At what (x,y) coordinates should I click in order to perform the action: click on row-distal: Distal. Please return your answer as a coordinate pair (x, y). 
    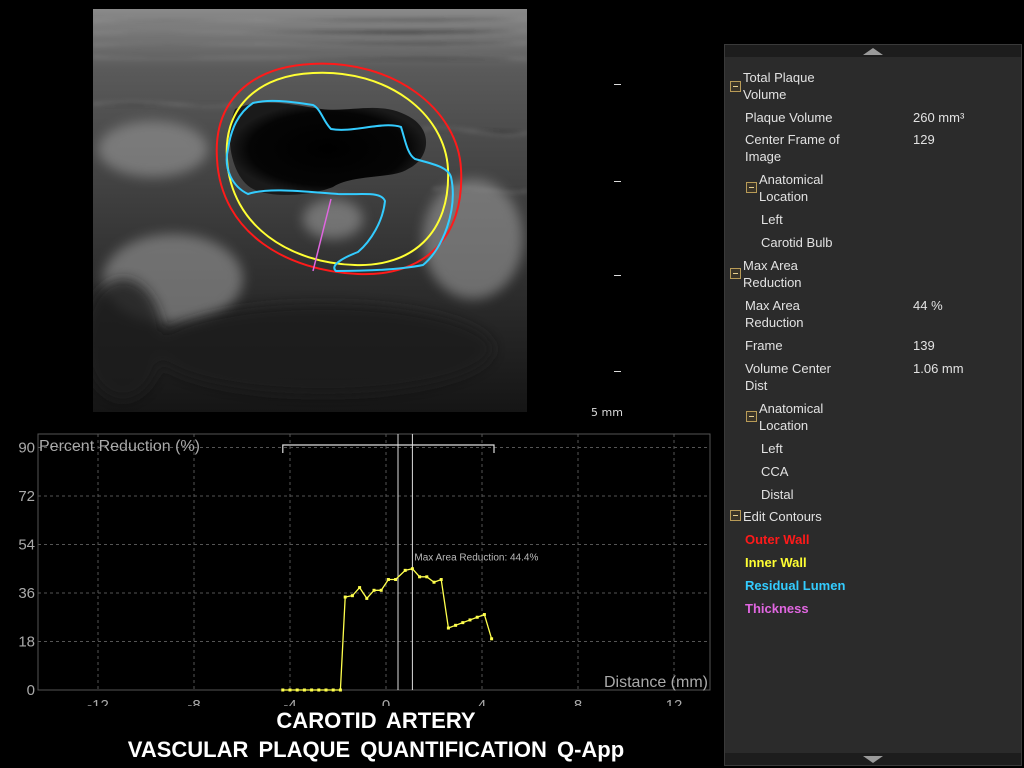
    Looking at the image, I should click on (815, 494).